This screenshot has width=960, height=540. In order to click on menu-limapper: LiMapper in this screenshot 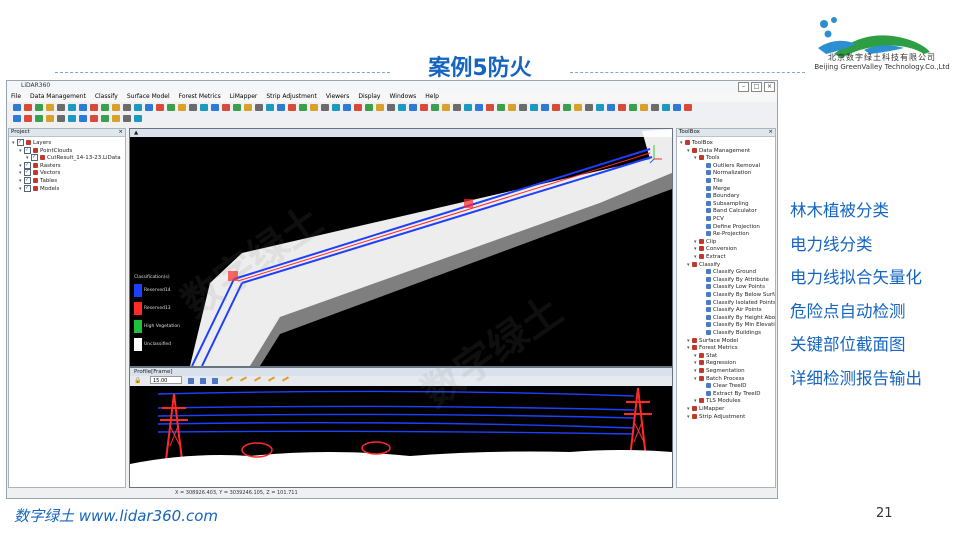, I will do `click(244, 97)`.